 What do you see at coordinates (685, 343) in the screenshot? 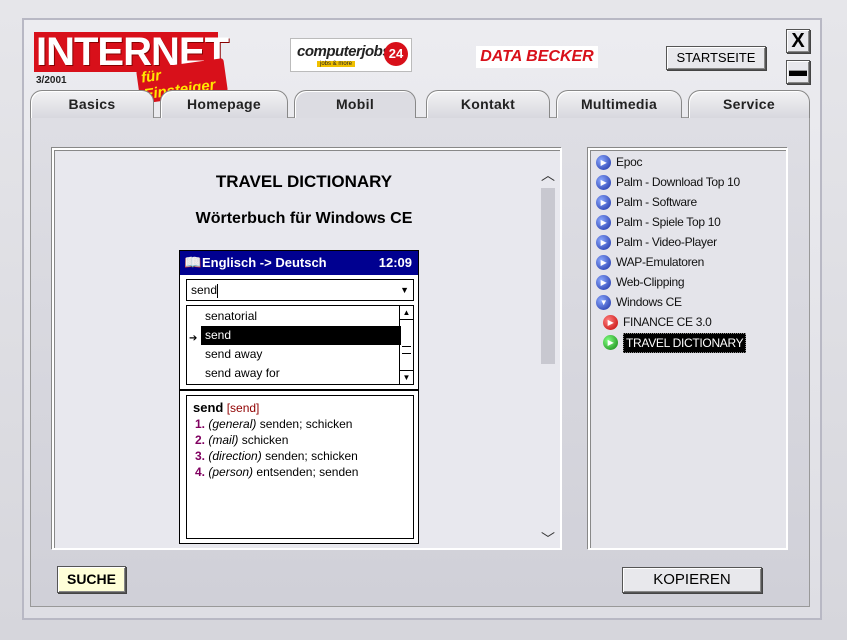
I see `tree-item-label-selected: TRAVEL DICTIONARY` at bounding box center [685, 343].